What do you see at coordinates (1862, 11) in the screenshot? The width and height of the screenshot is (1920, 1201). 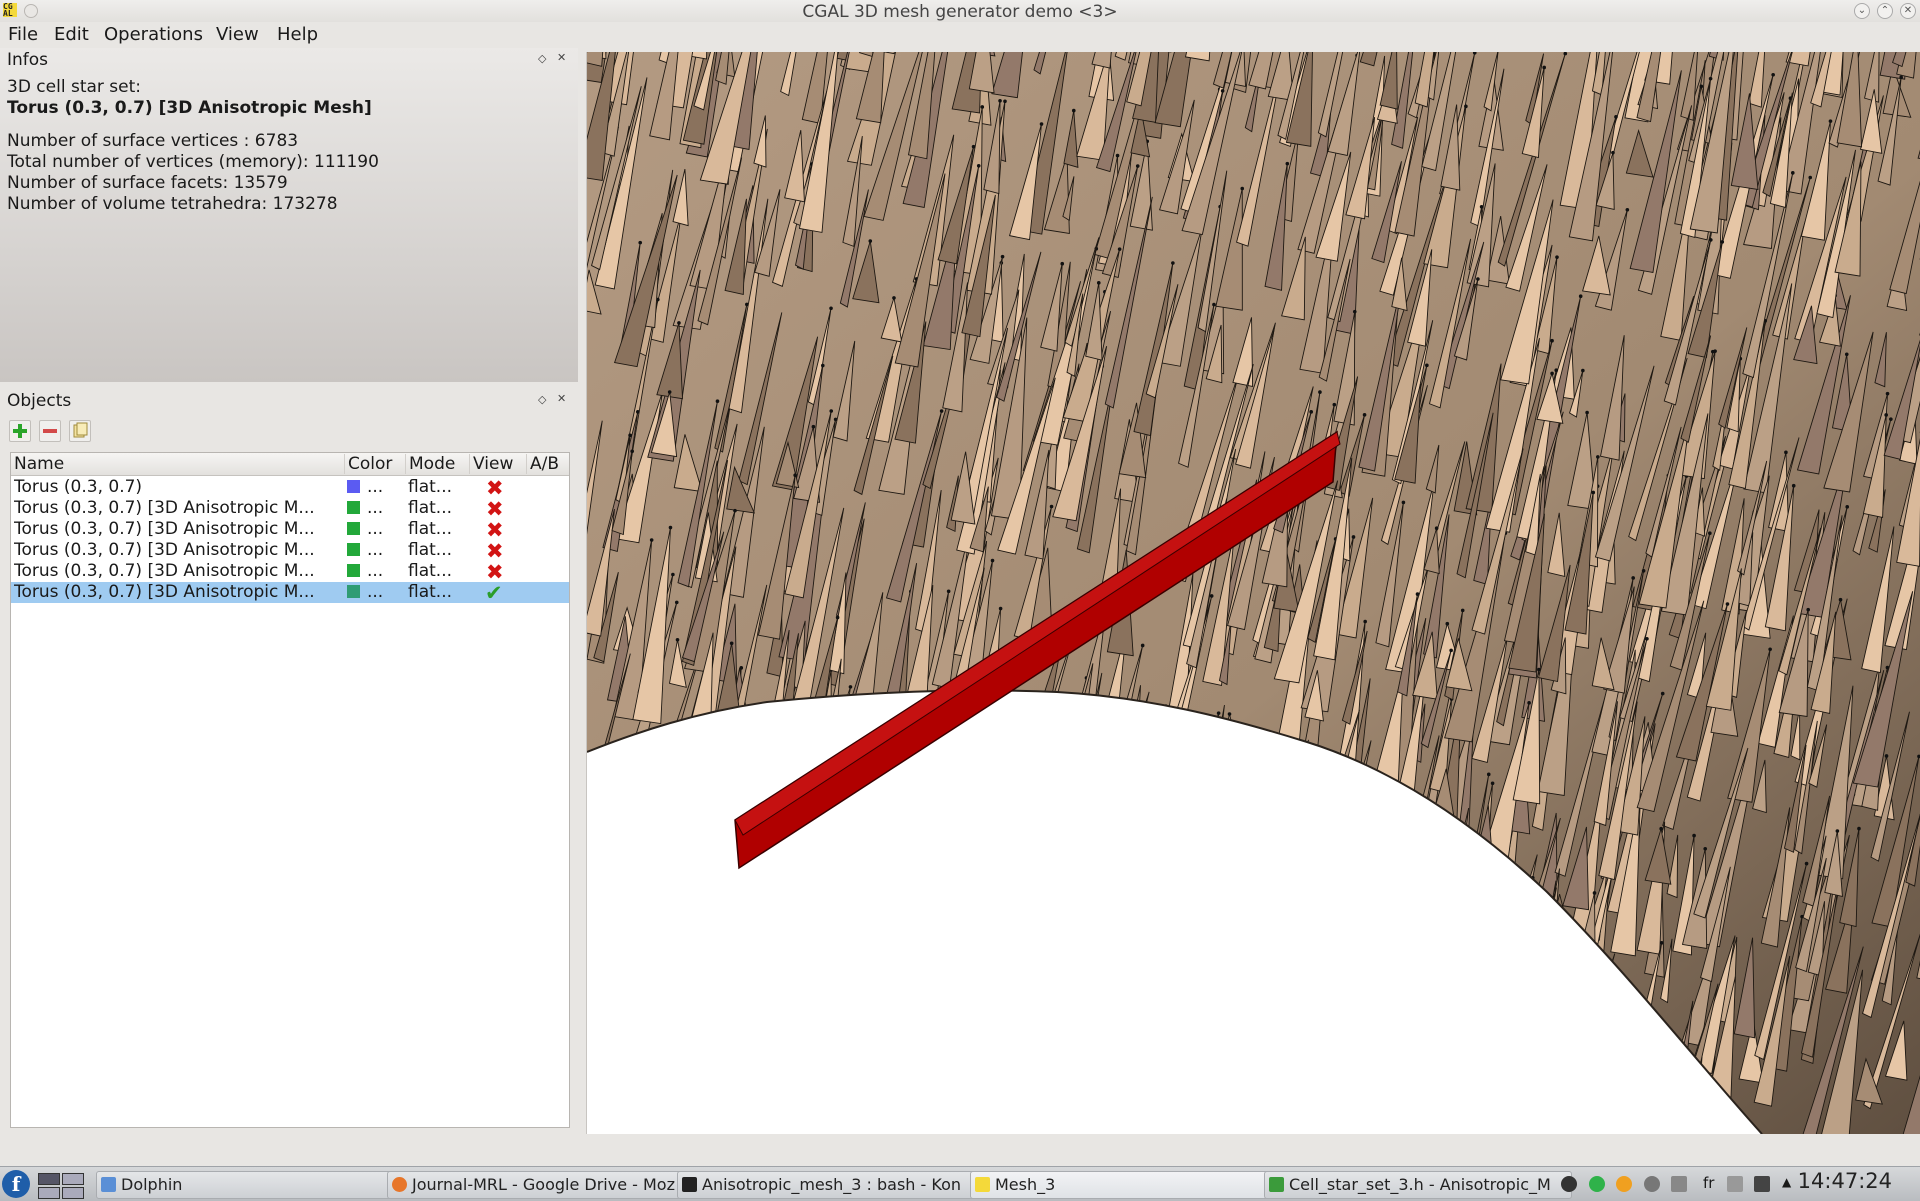 I see `minimize-button: ⌄` at bounding box center [1862, 11].